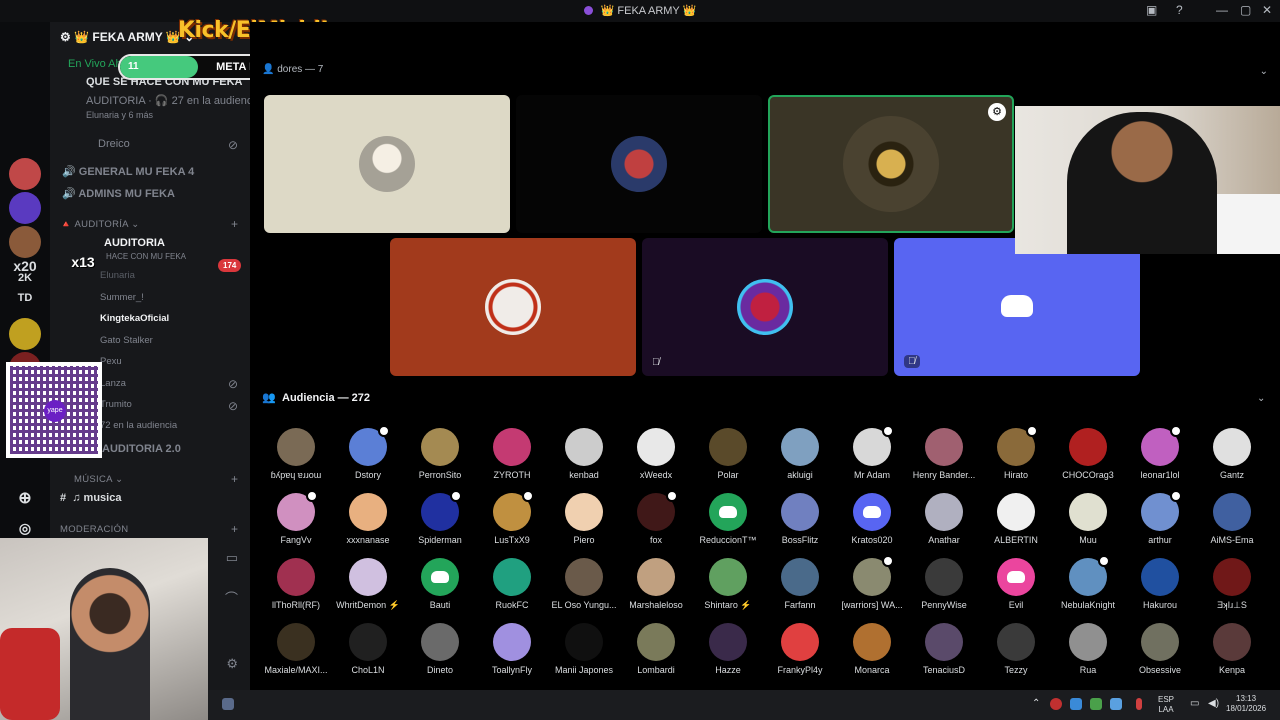 The height and width of the screenshot is (720, 1280). What do you see at coordinates (1088, 649) in the screenshot?
I see `audience-member: Rua` at bounding box center [1088, 649].